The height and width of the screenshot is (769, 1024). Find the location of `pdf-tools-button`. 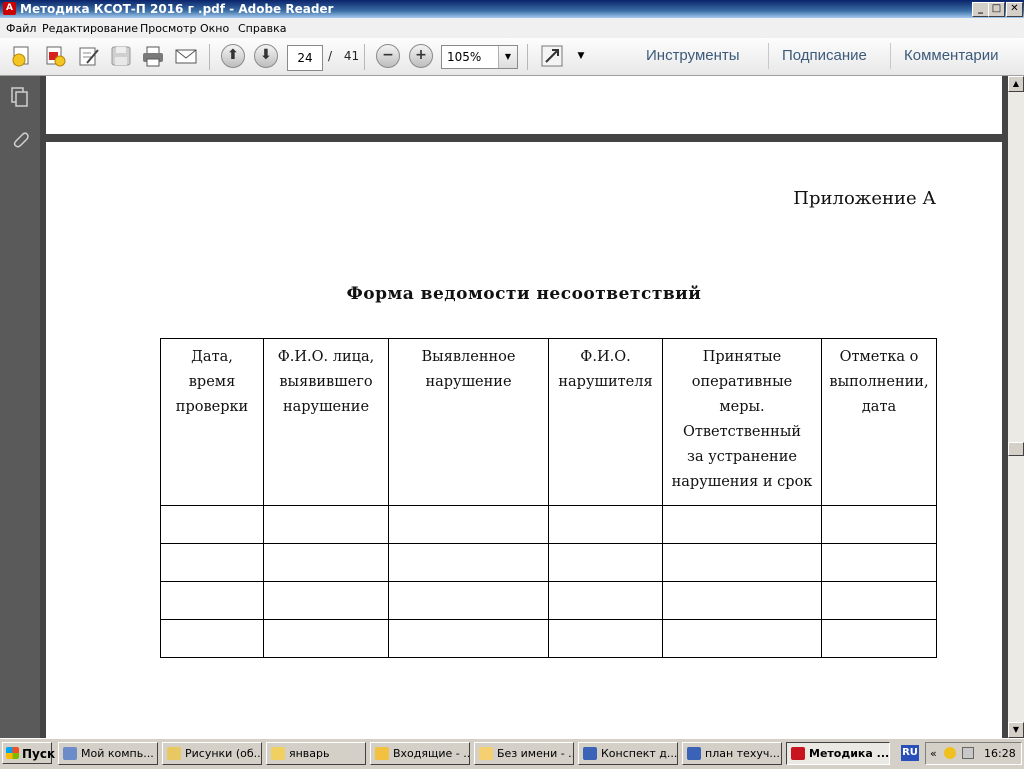

pdf-tools-button is located at coordinates (55, 56).